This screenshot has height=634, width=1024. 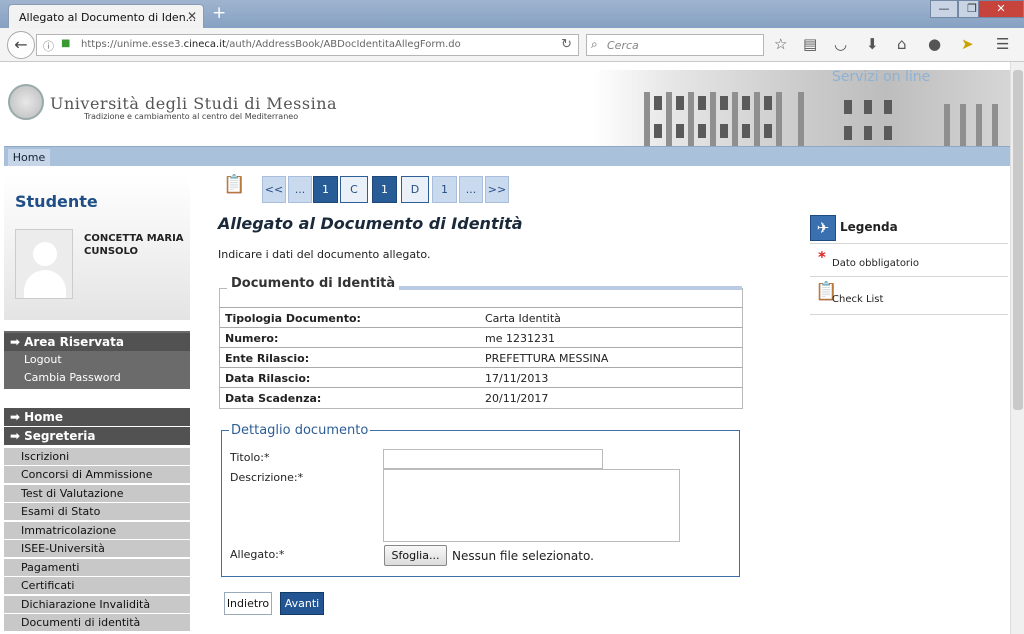 I want to click on bookmark-star-icon: ☆, so click(x=780, y=44).